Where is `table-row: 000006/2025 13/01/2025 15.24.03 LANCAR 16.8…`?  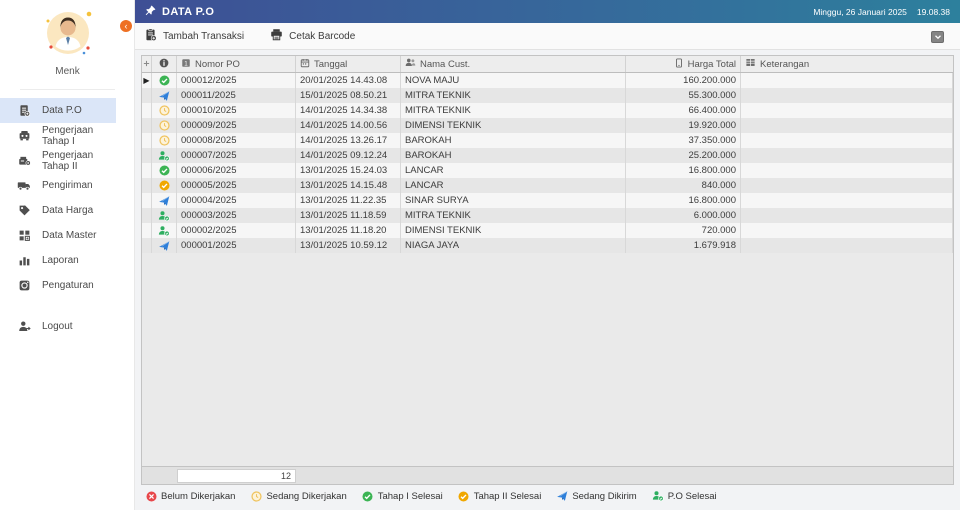
table-row: 000006/2025 13/01/2025 15.24.03 LANCAR 16.8… is located at coordinates (547, 170).